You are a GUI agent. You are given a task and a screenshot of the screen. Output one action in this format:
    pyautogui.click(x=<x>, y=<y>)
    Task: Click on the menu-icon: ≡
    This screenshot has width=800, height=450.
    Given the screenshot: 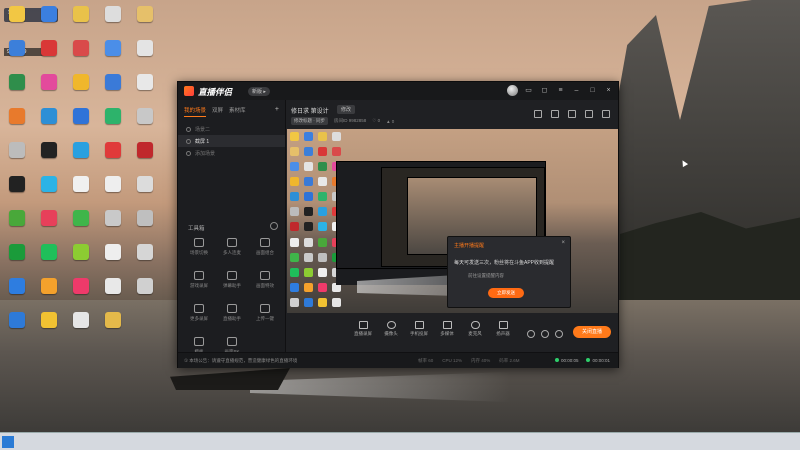 What is the action you would take?
    pyautogui.click(x=560, y=90)
    